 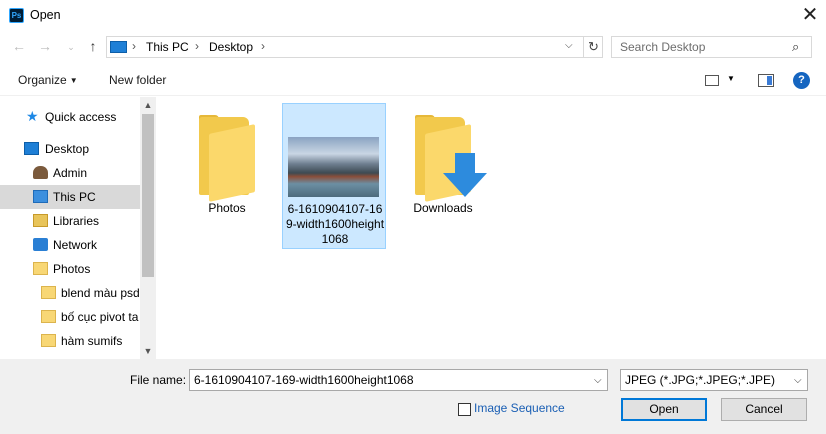 What do you see at coordinates (100, 293) in the screenshot?
I see `sidebar-item-label: blend màu psd` at bounding box center [100, 293].